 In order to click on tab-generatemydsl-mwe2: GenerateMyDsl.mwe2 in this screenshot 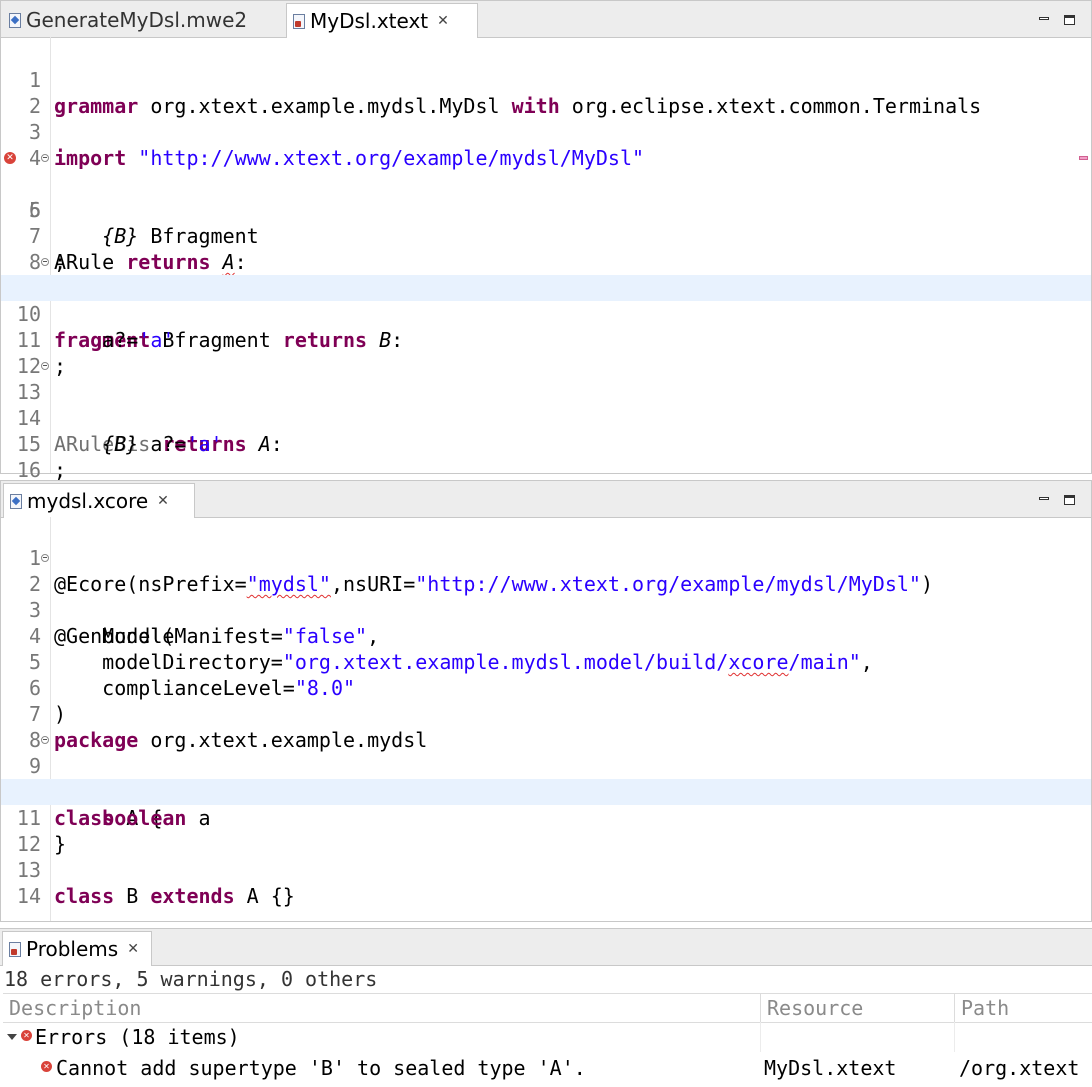, I will do `click(144, 20)`.